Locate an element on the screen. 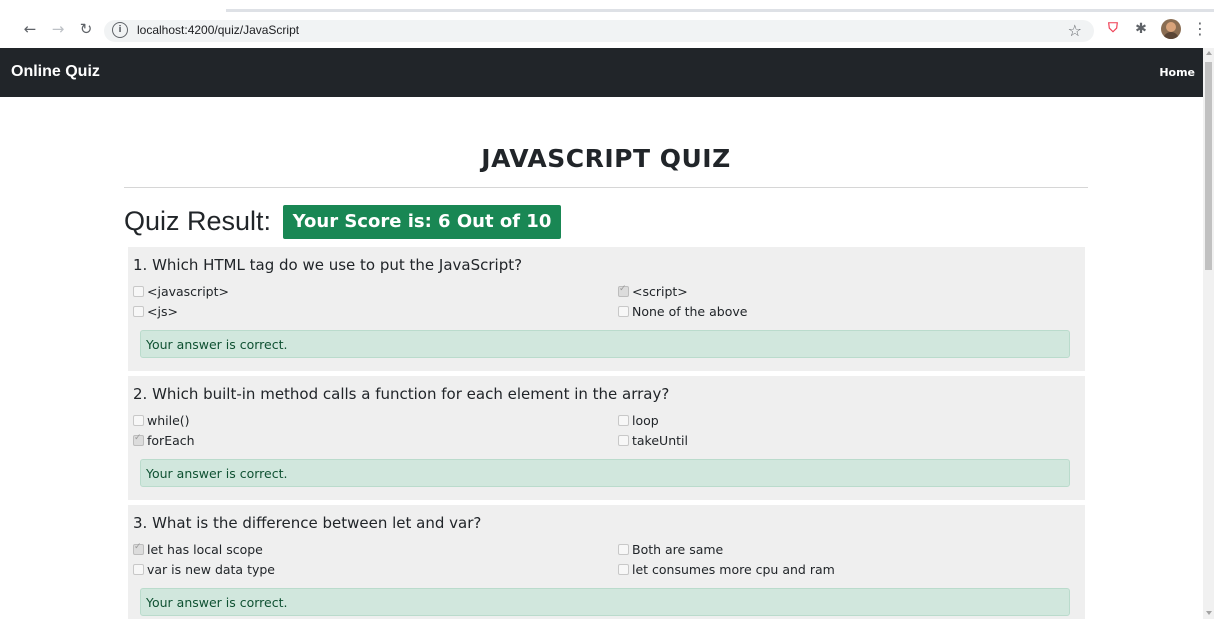  scroll-down-arrow-icon is located at coordinates (1209, 613).